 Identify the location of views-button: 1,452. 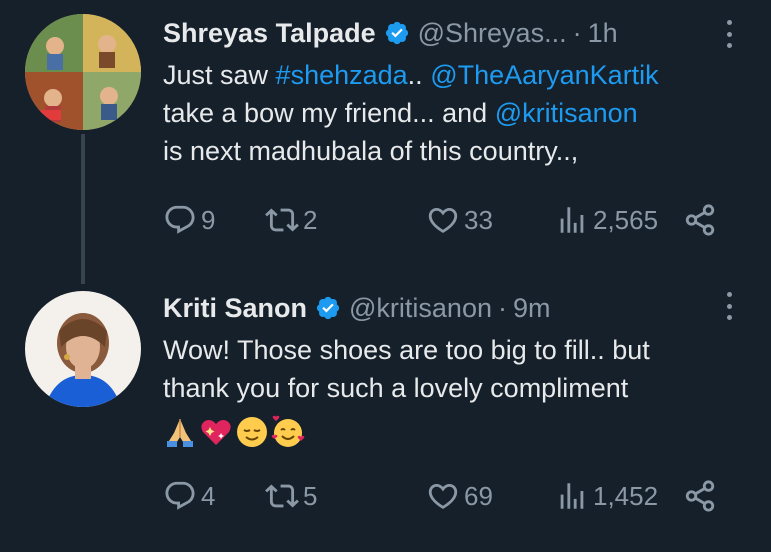
(606, 496).